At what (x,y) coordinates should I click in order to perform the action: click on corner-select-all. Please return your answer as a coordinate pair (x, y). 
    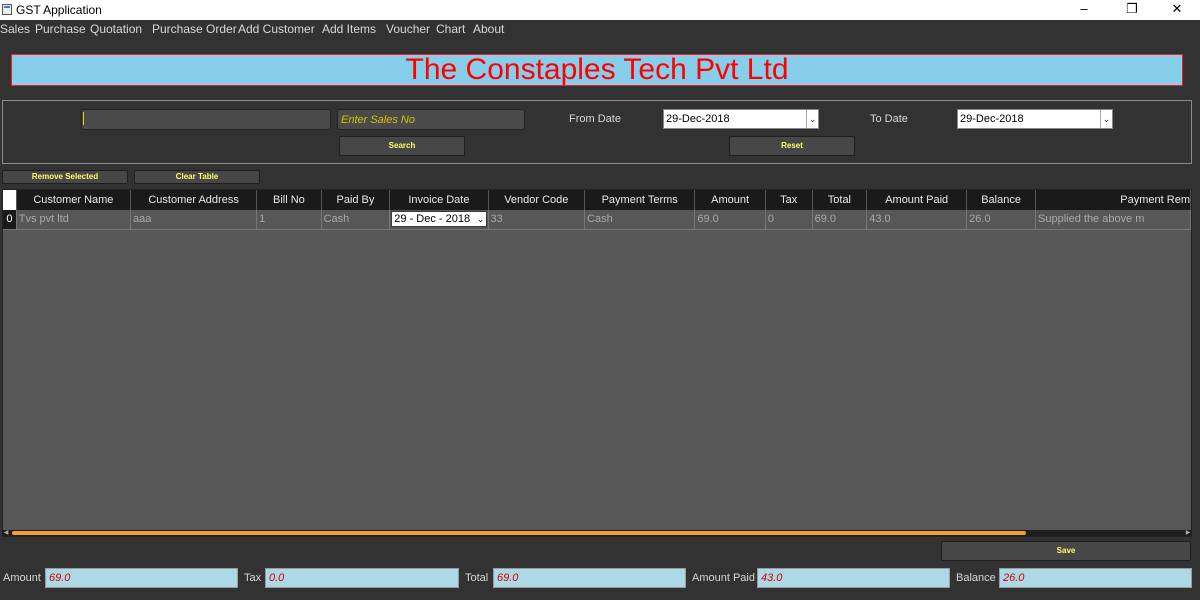
    Looking at the image, I should click on (10, 200).